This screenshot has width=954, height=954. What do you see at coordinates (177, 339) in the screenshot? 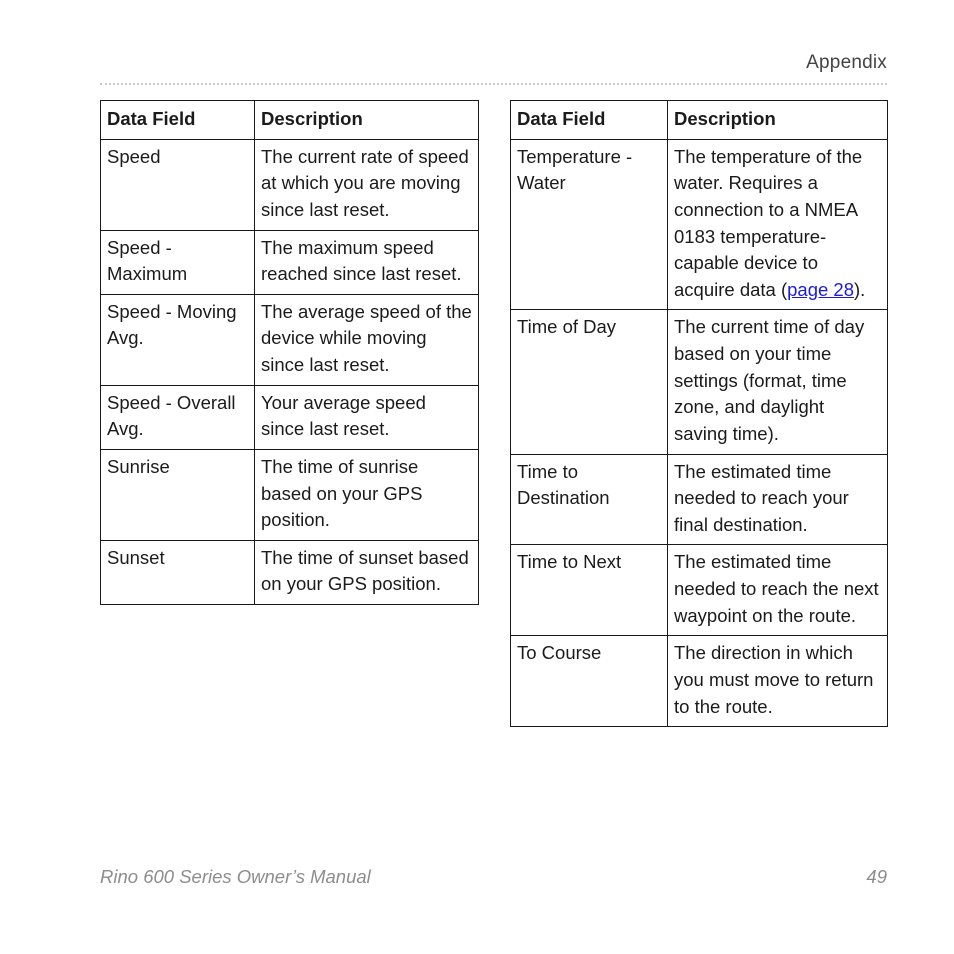
I see `cell-data-field: Speed - Moving Avg.` at bounding box center [177, 339].